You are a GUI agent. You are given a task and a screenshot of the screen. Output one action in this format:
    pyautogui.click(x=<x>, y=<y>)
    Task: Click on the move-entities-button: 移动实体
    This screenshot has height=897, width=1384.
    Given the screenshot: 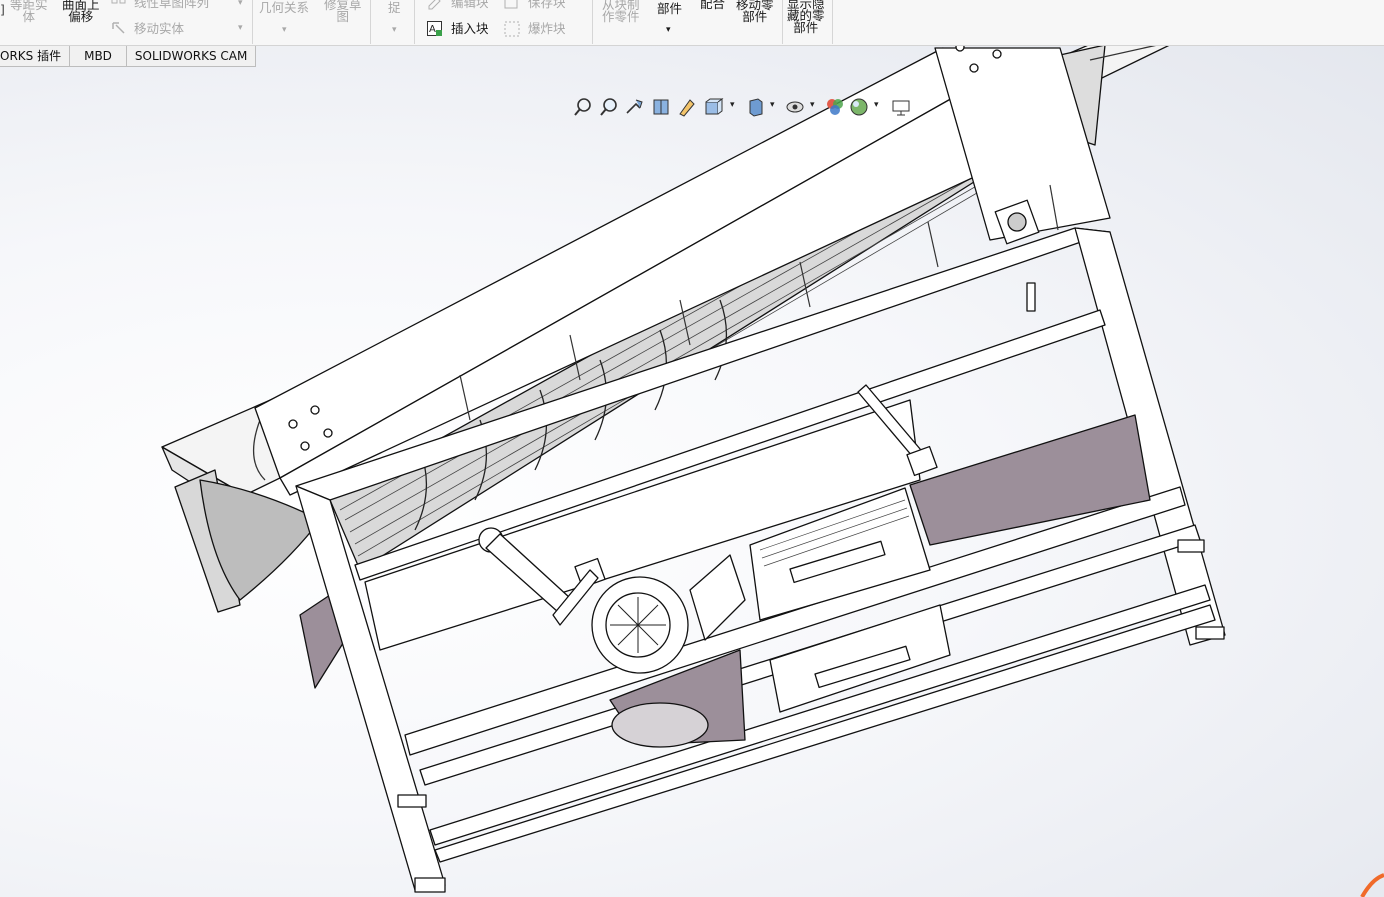 What is the action you would take?
    pyautogui.click(x=159, y=28)
    